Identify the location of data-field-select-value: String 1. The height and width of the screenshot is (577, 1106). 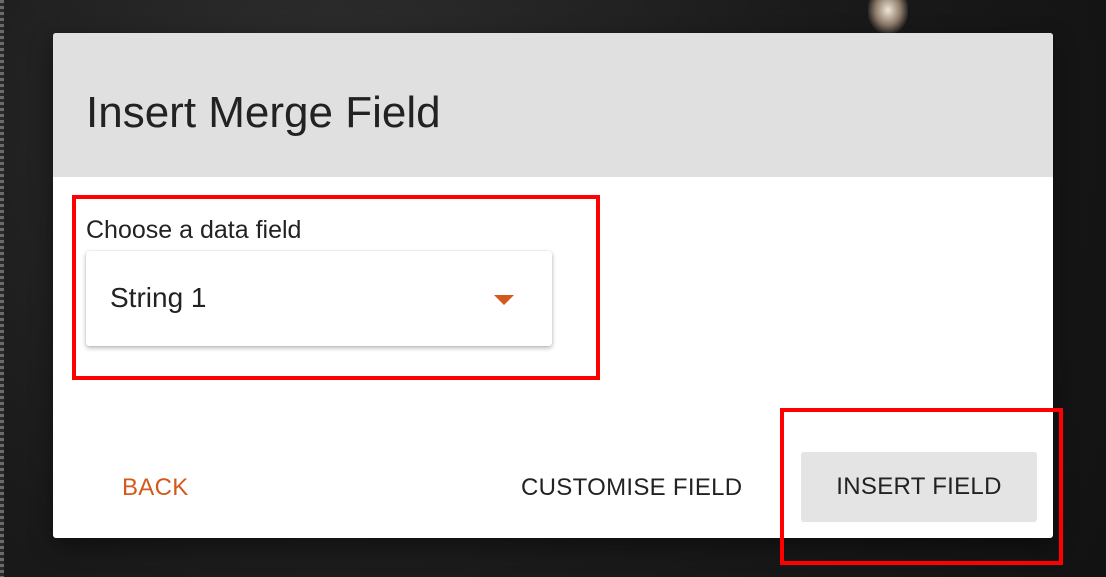
(158, 297).